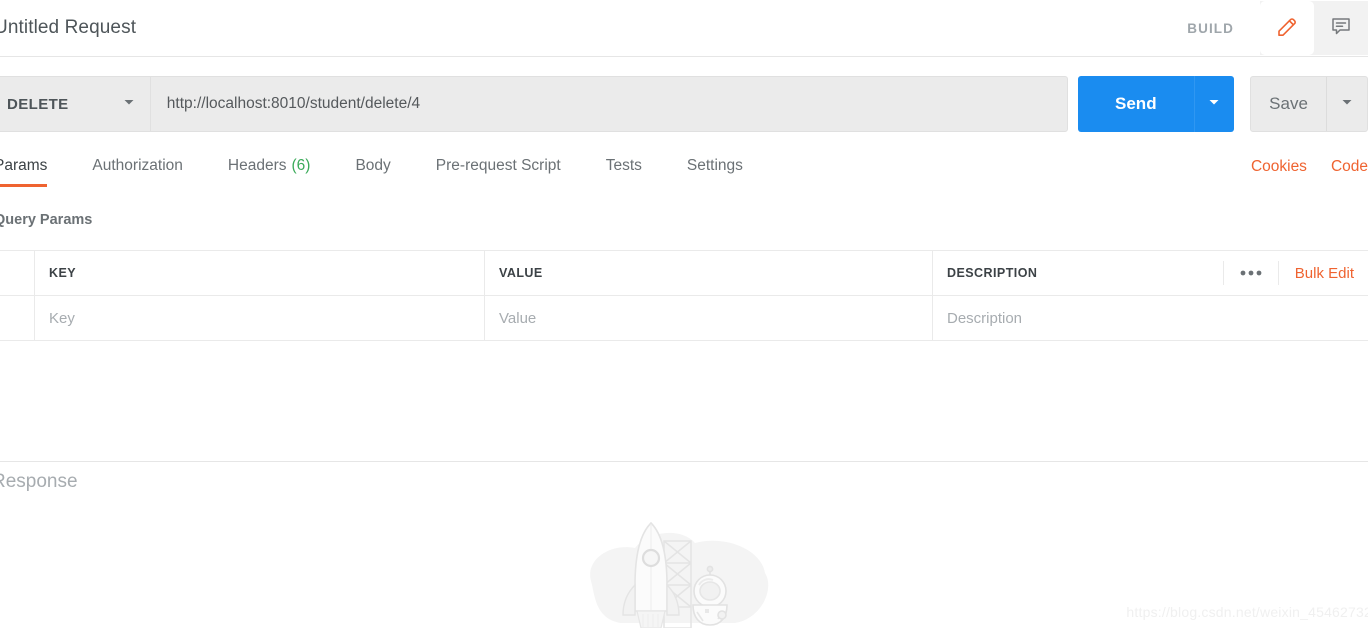  What do you see at coordinates (498, 165) in the screenshot?
I see `tab-label: Pre-request Script` at bounding box center [498, 165].